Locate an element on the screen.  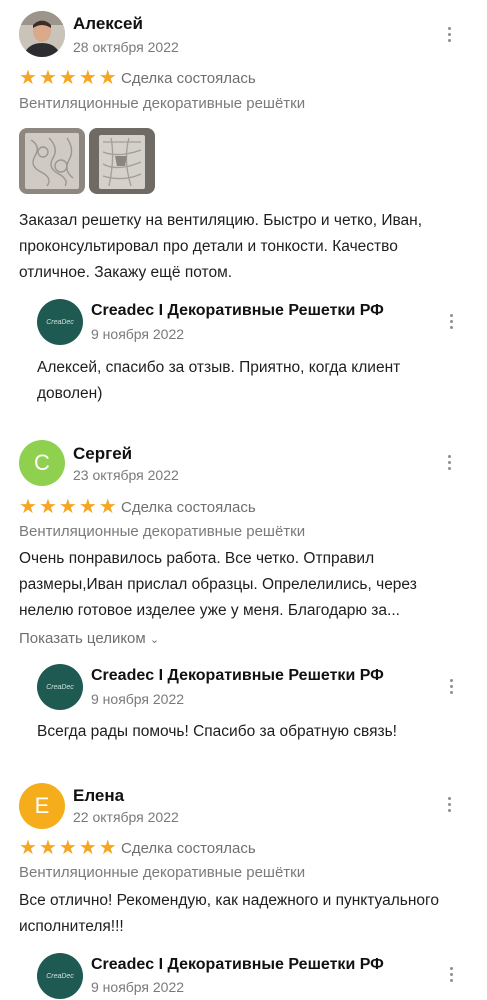
avatar is located at coordinates (42, 34).